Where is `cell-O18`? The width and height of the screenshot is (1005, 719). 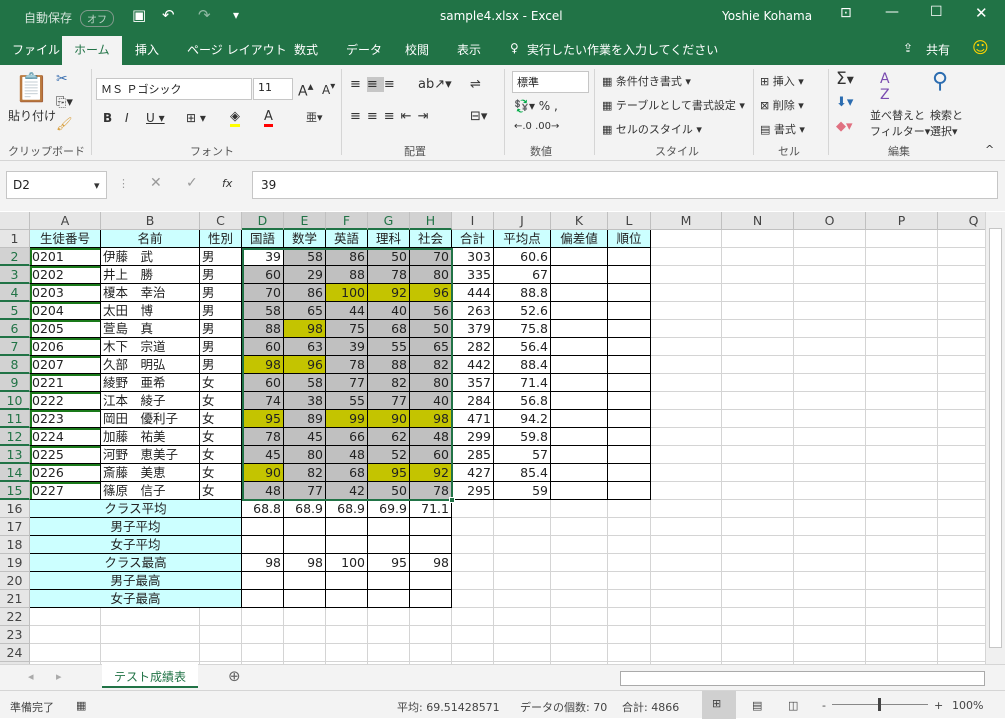 cell-O18 is located at coordinates (830, 545).